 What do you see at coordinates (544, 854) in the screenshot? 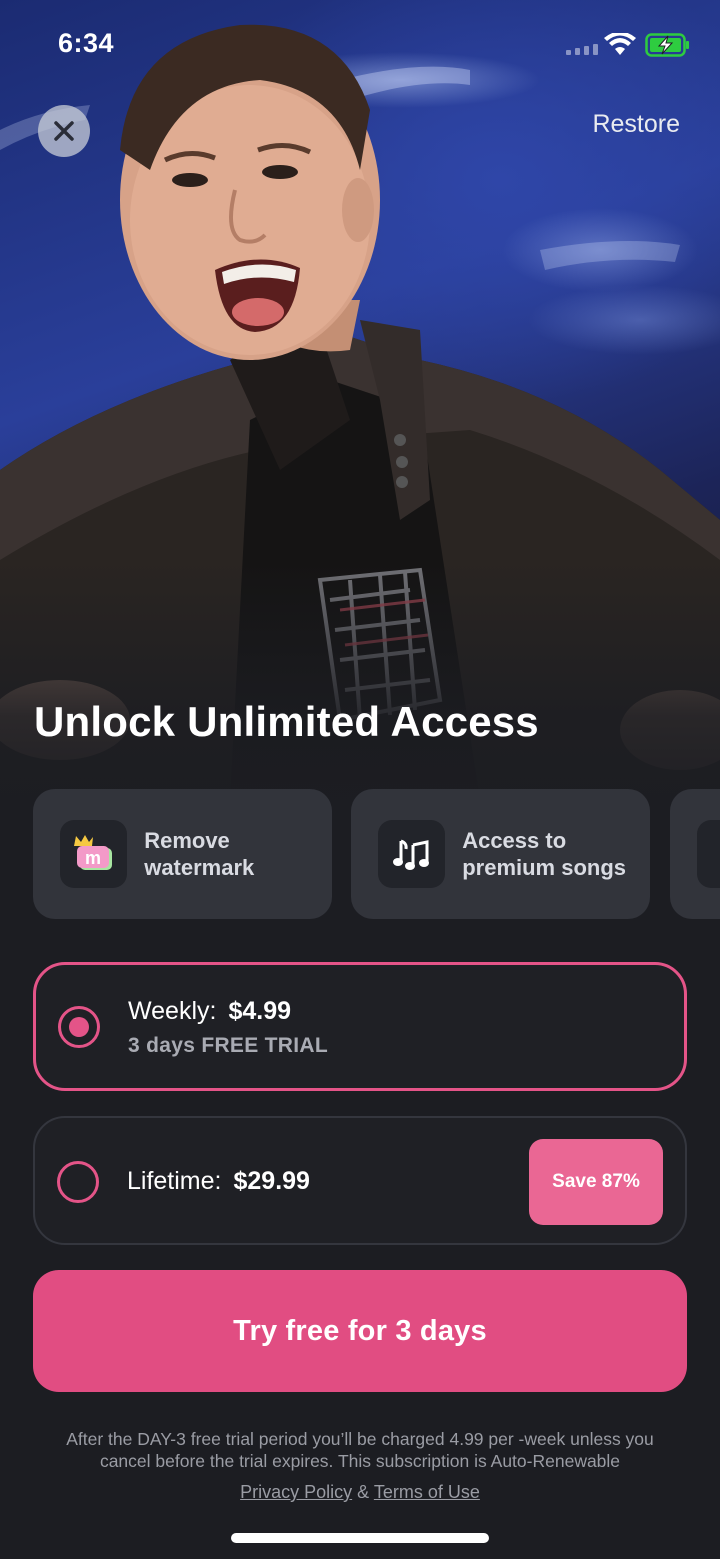
I see `feature-label: Access to premium songs` at bounding box center [544, 854].